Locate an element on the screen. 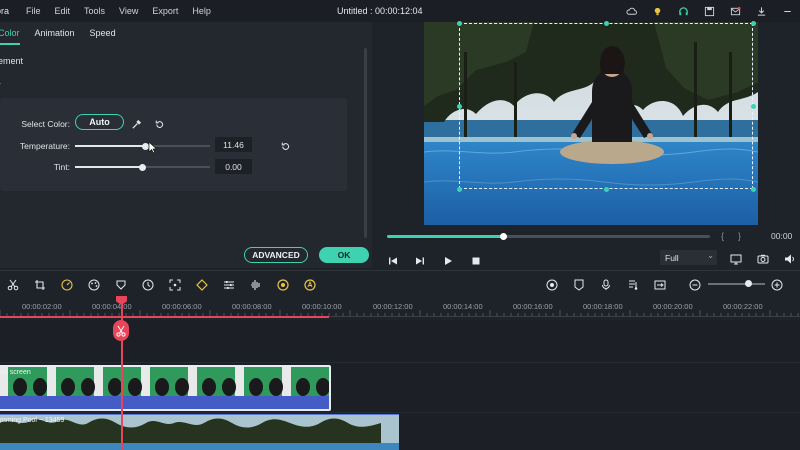 The image size is (800, 450). next-frame-icon is located at coordinates (420, 262).